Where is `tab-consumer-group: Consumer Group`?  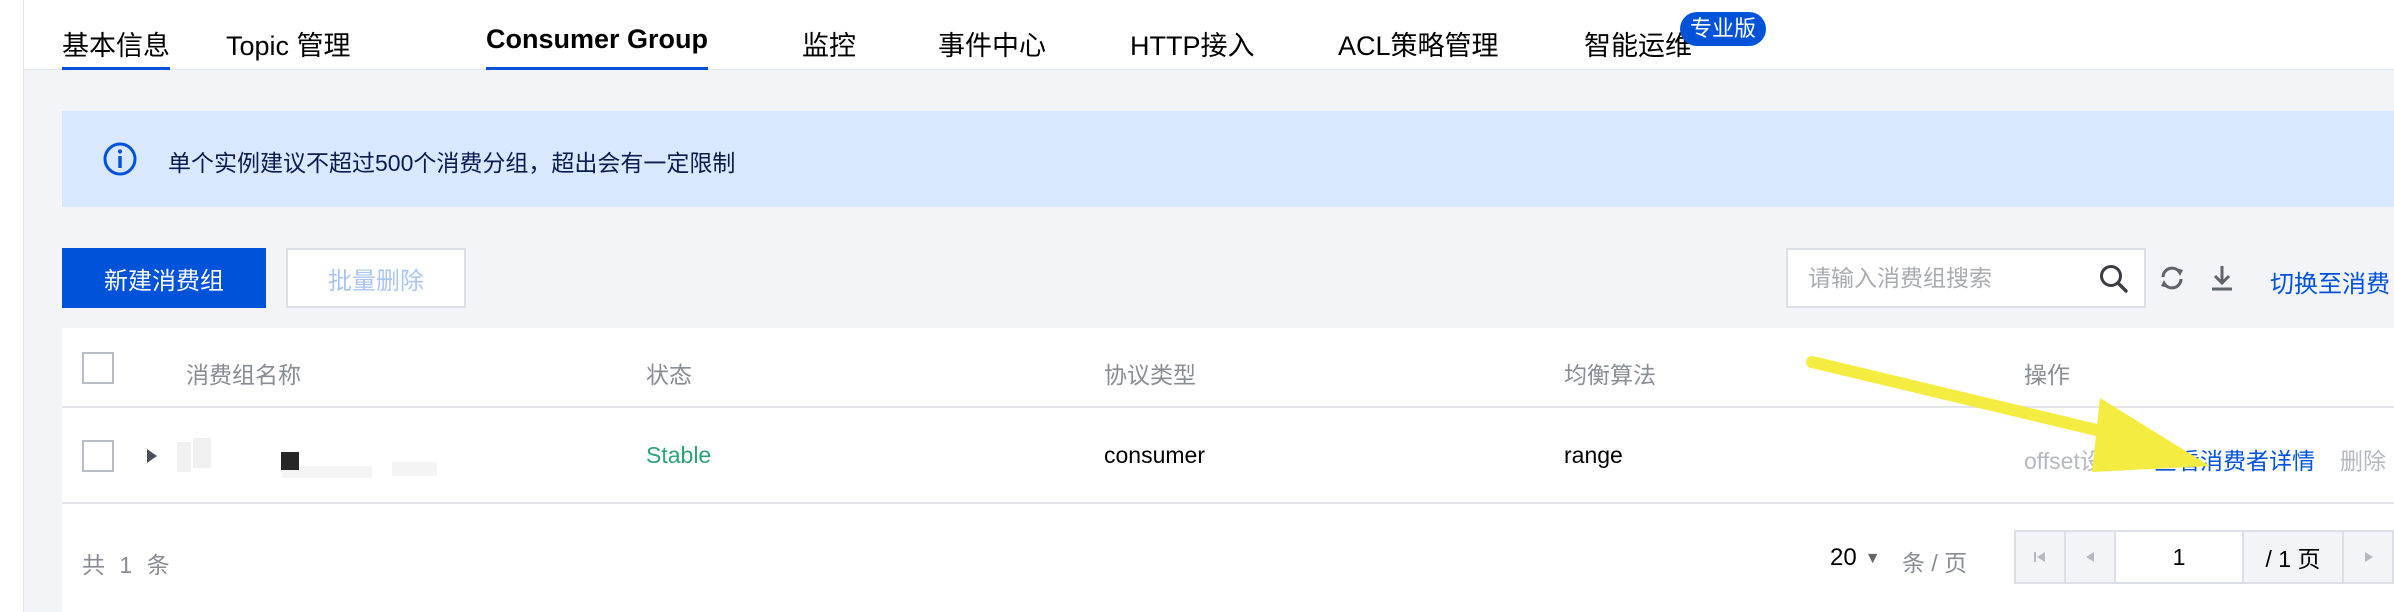 tab-consumer-group: Consumer Group is located at coordinates (597, 47).